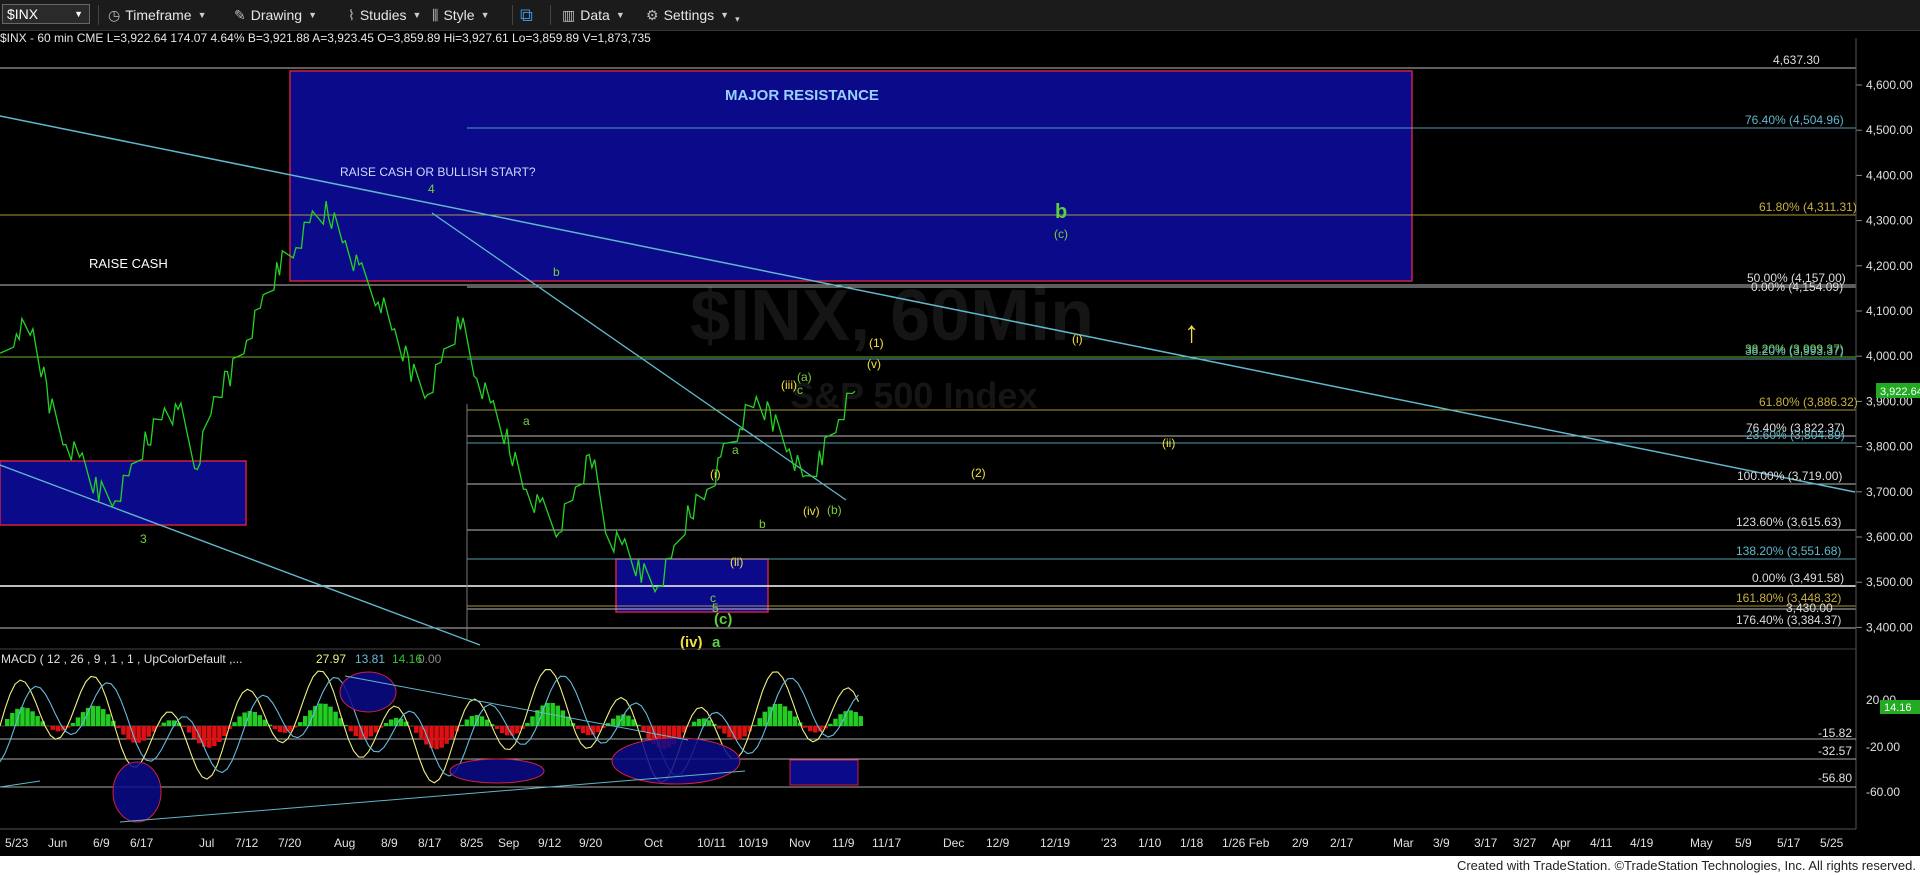 Image resolution: width=1920 pixels, height=875 pixels. What do you see at coordinates (1835, 733) in the screenshot?
I see `macd-level-label: -15.82` at bounding box center [1835, 733].